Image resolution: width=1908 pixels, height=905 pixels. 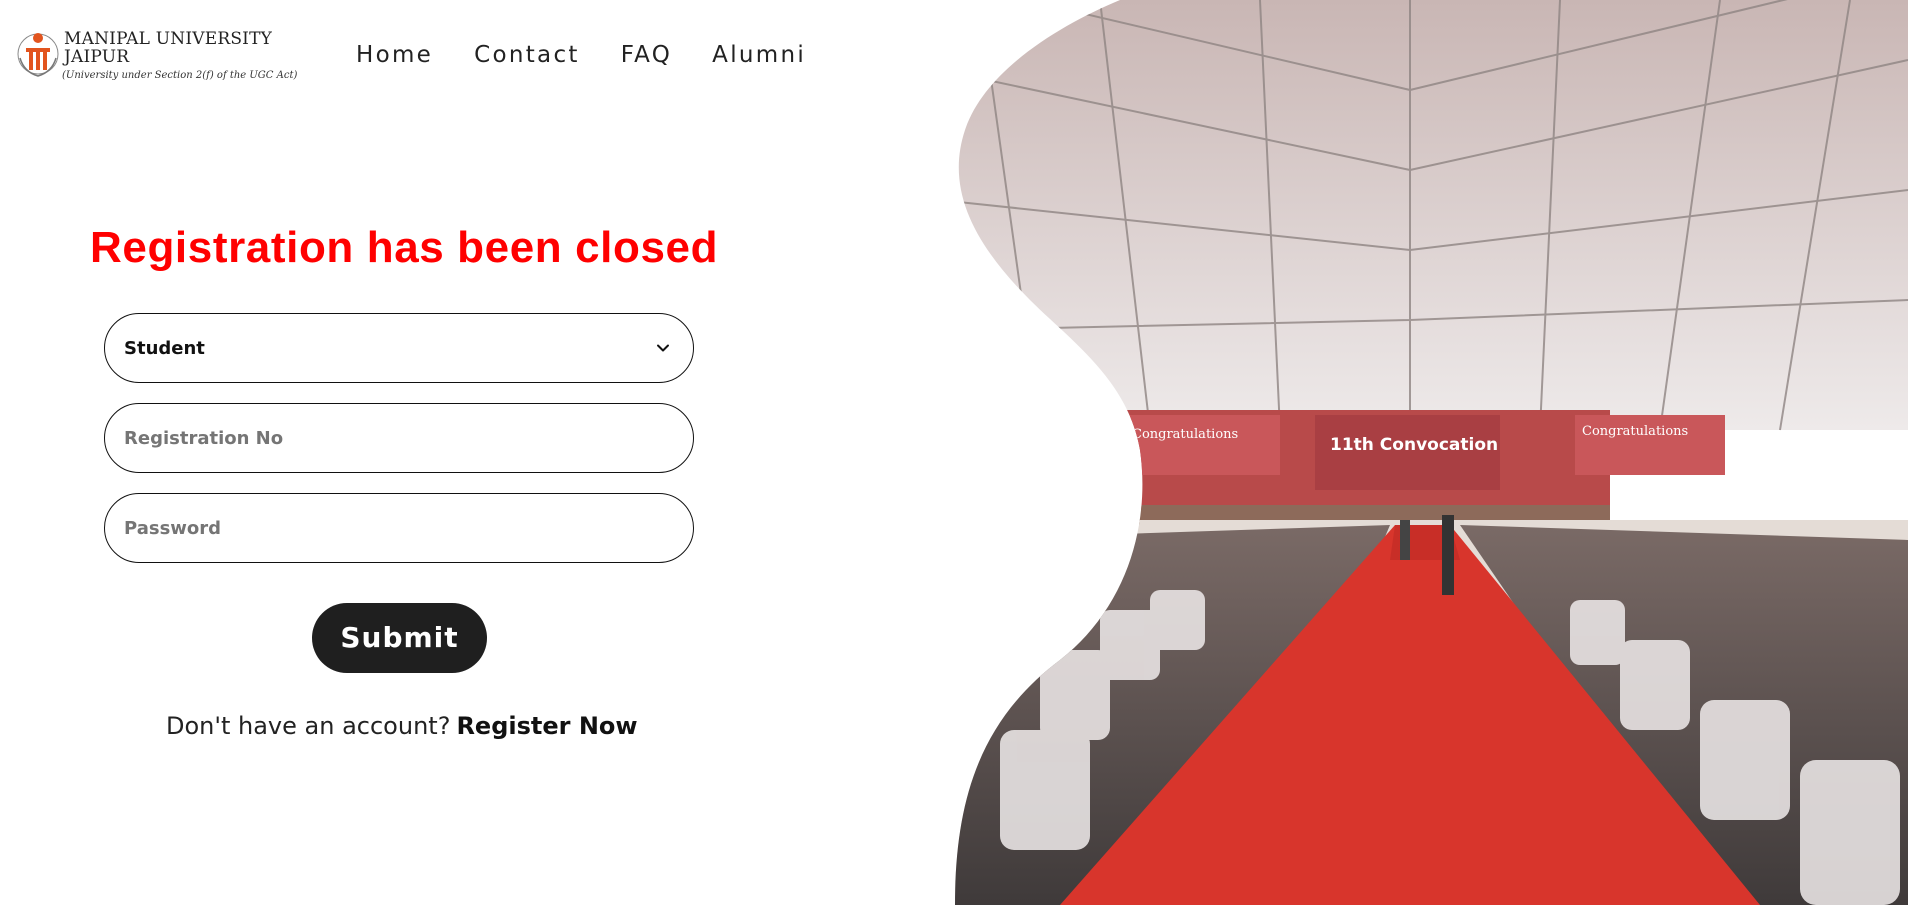 I want to click on banner-right-text: Congratulations, so click(x=1635, y=431).